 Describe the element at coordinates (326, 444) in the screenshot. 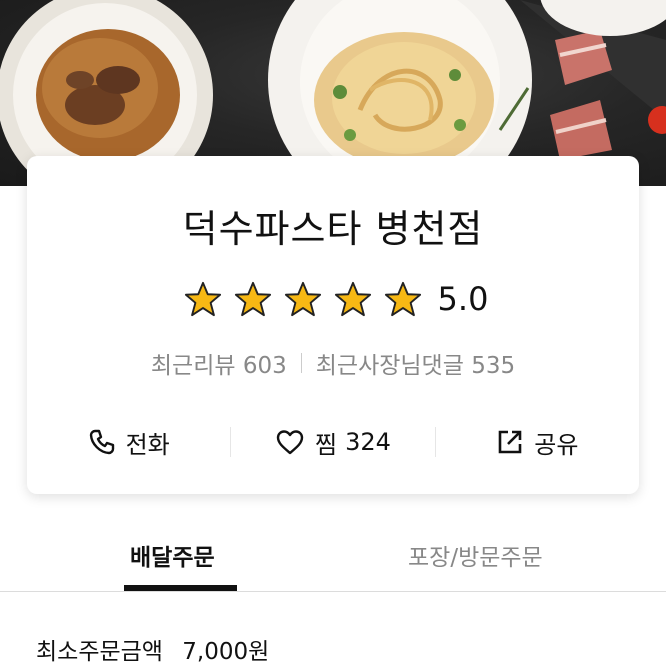

I see `favorite-label: 찜` at that location.